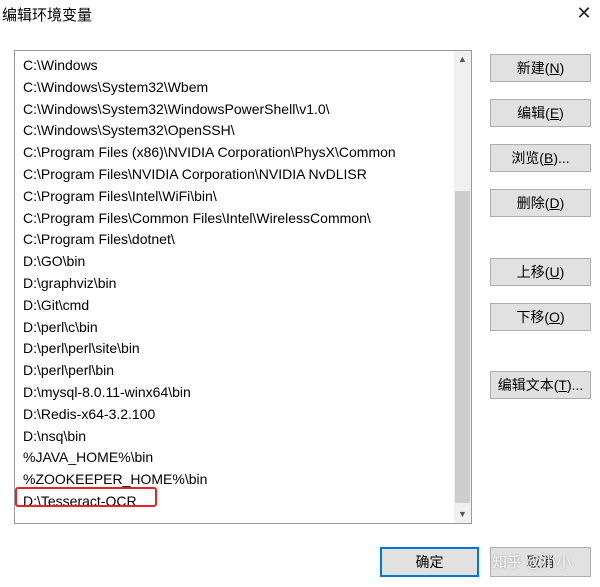 Image resolution: width=600 pixels, height=587 pixels. Describe the element at coordinates (234, 262) in the screenshot. I see `path-list-item: D:\GO\bin` at that location.